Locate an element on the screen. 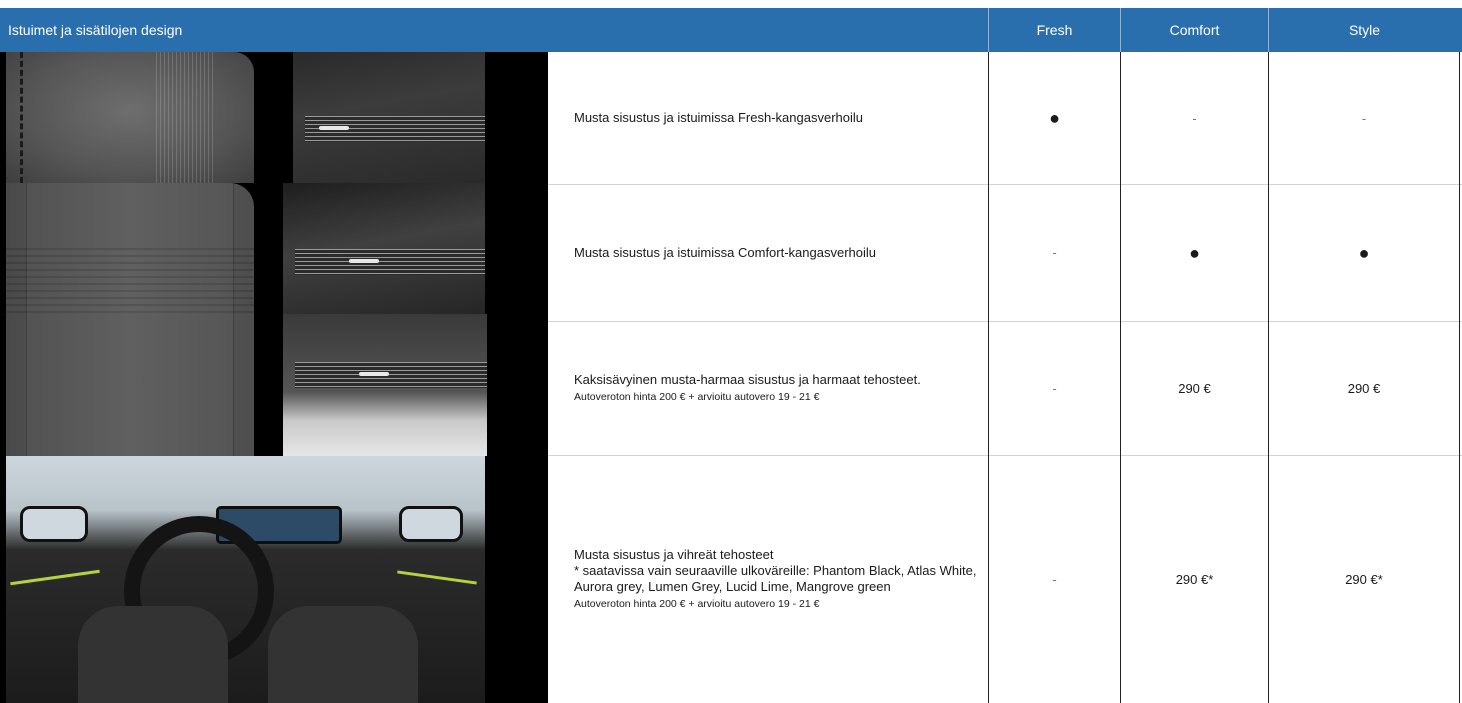 The width and height of the screenshot is (1462, 703). style-value: ● is located at coordinates (1364, 252).